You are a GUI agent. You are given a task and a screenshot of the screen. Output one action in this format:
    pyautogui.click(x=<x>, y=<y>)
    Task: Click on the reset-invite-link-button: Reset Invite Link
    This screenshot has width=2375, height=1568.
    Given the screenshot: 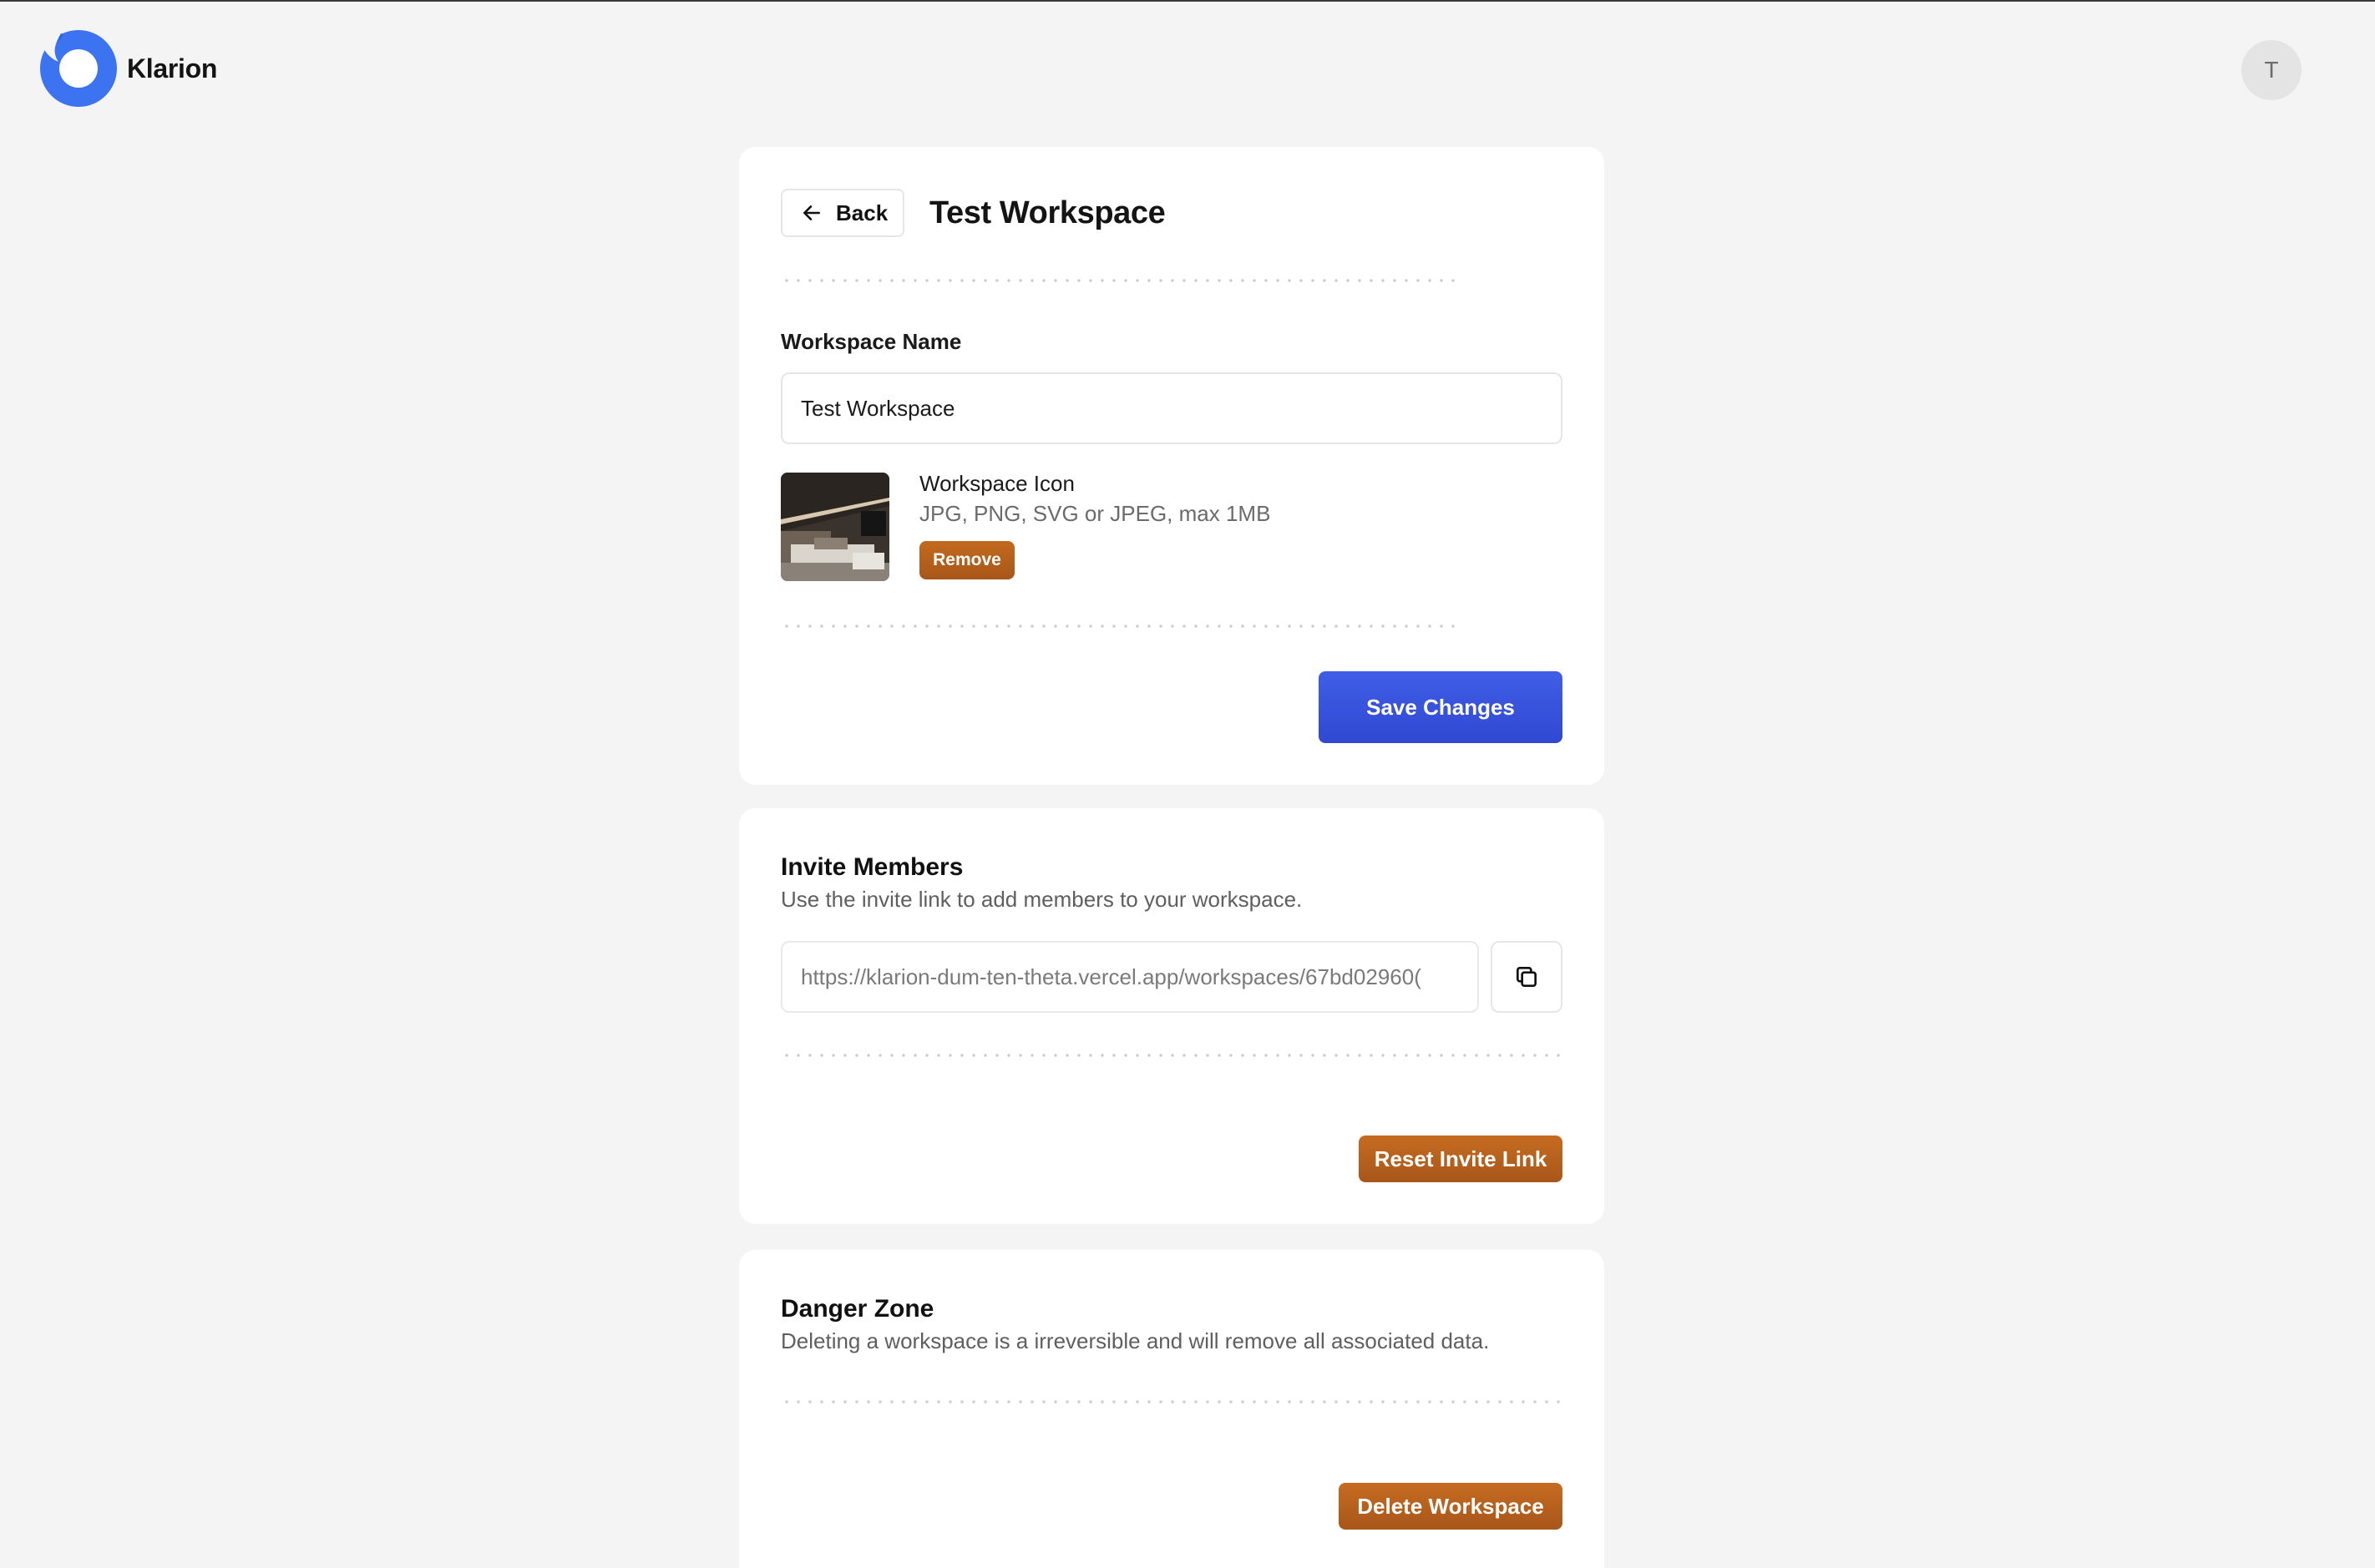 What is the action you would take?
    pyautogui.click(x=1460, y=1159)
    